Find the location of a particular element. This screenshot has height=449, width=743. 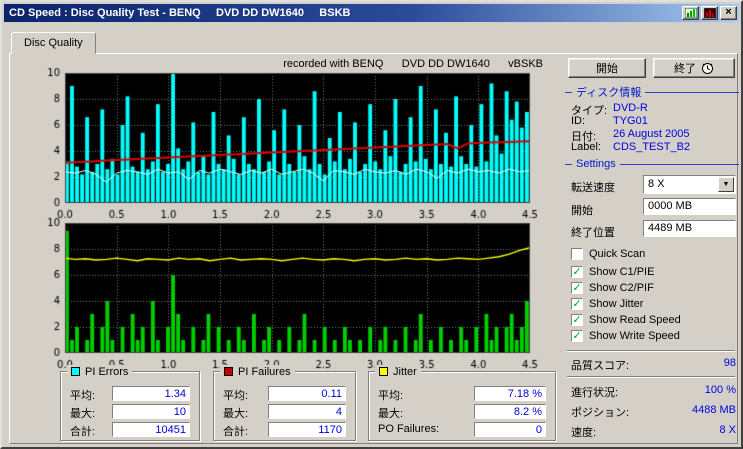

checkbox-label: Show C2/PIF is located at coordinates (621, 288).